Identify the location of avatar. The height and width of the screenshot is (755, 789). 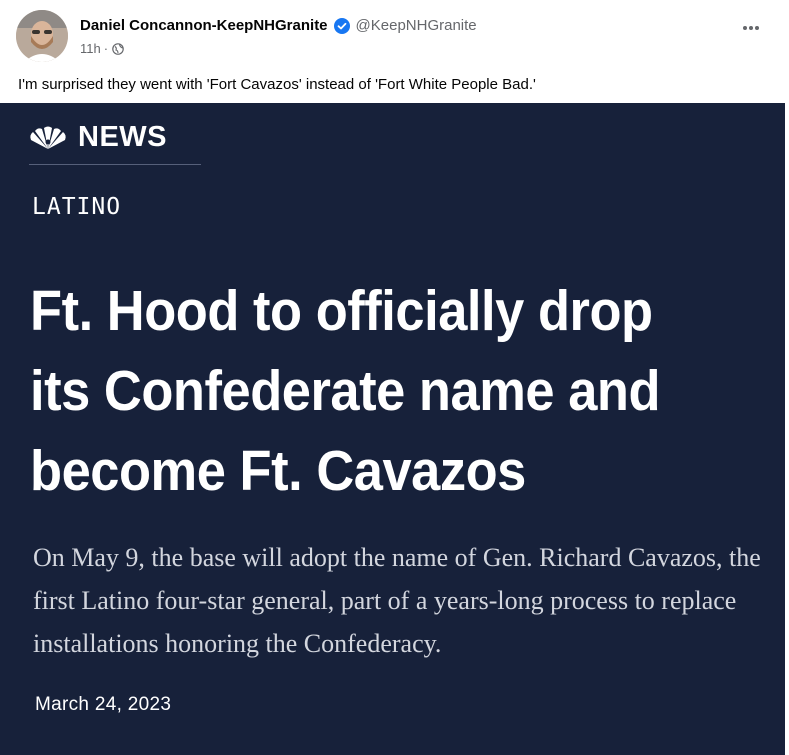
(42, 36).